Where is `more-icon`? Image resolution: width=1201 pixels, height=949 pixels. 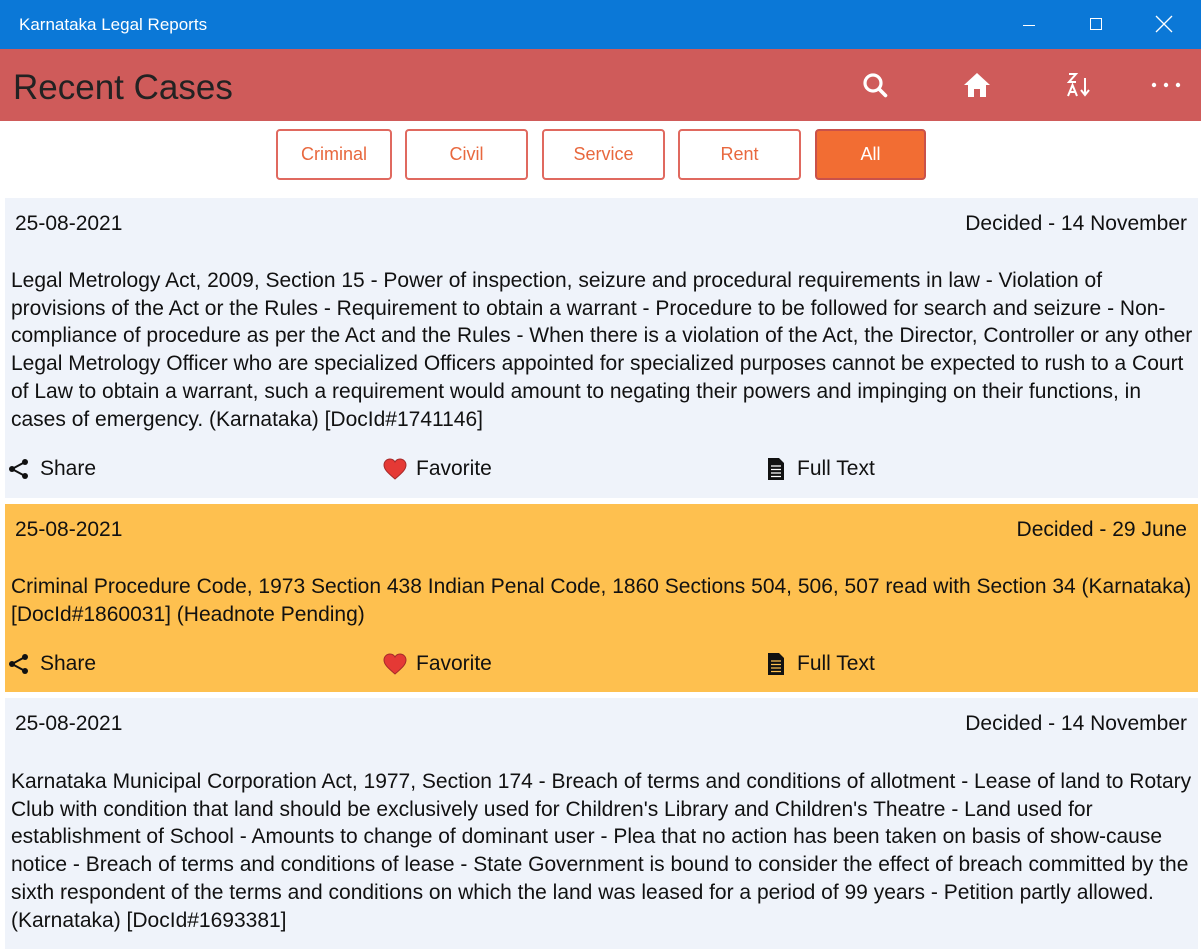 more-icon is located at coordinates (1166, 85).